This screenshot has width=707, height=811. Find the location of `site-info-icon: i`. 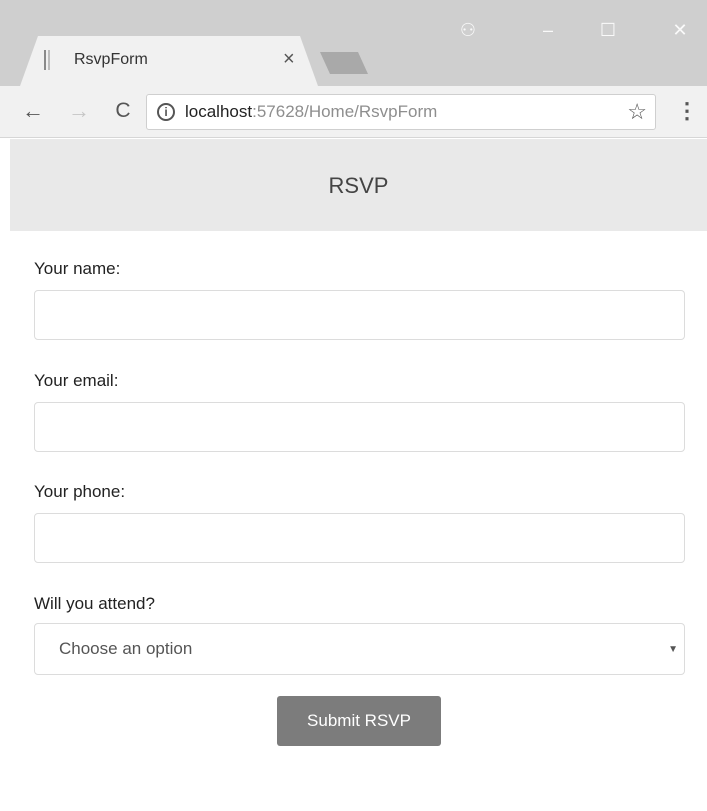

site-info-icon: i is located at coordinates (166, 112).